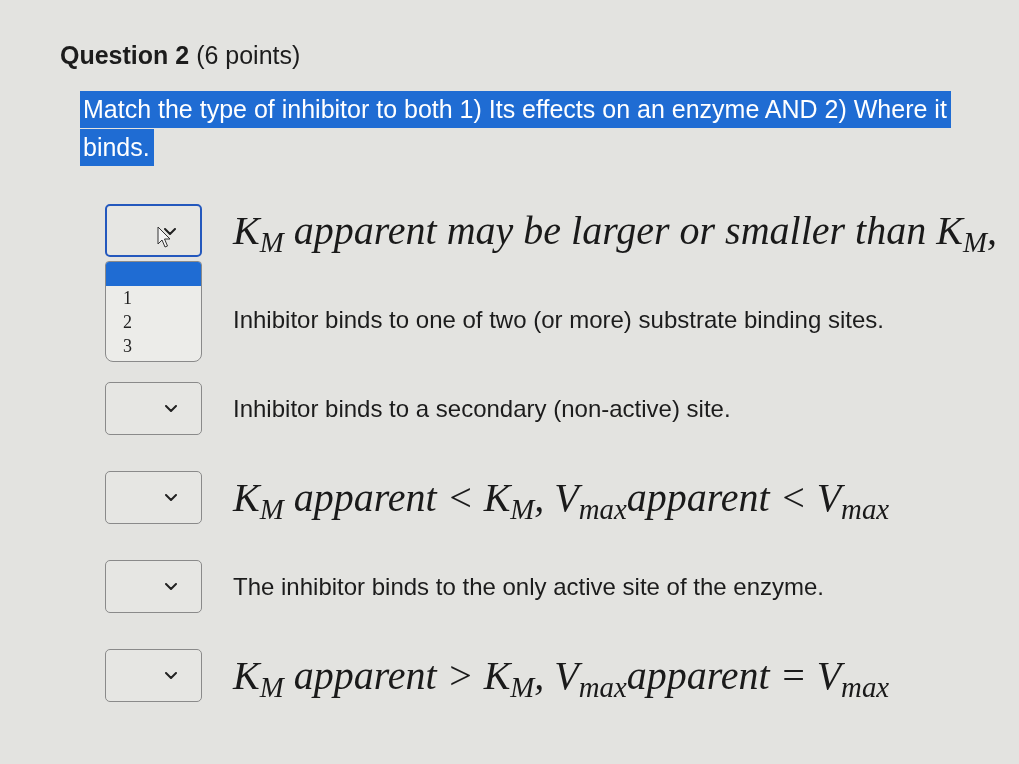 The width and height of the screenshot is (1019, 764). What do you see at coordinates (561, 675) in the screenshot?
I see `math-statement: K$_{M}$ apparent > K$_{M}$, V$_{max}$apparent = V$_{max}$` at bounding box center [561, 675].